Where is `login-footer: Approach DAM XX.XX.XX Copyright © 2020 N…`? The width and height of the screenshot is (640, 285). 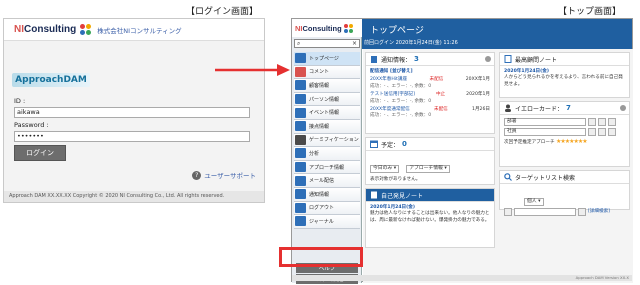
login-footer: Approach DAM XX.XX.XX Copyright © 2020 N… is located at coordinates (134, 196).